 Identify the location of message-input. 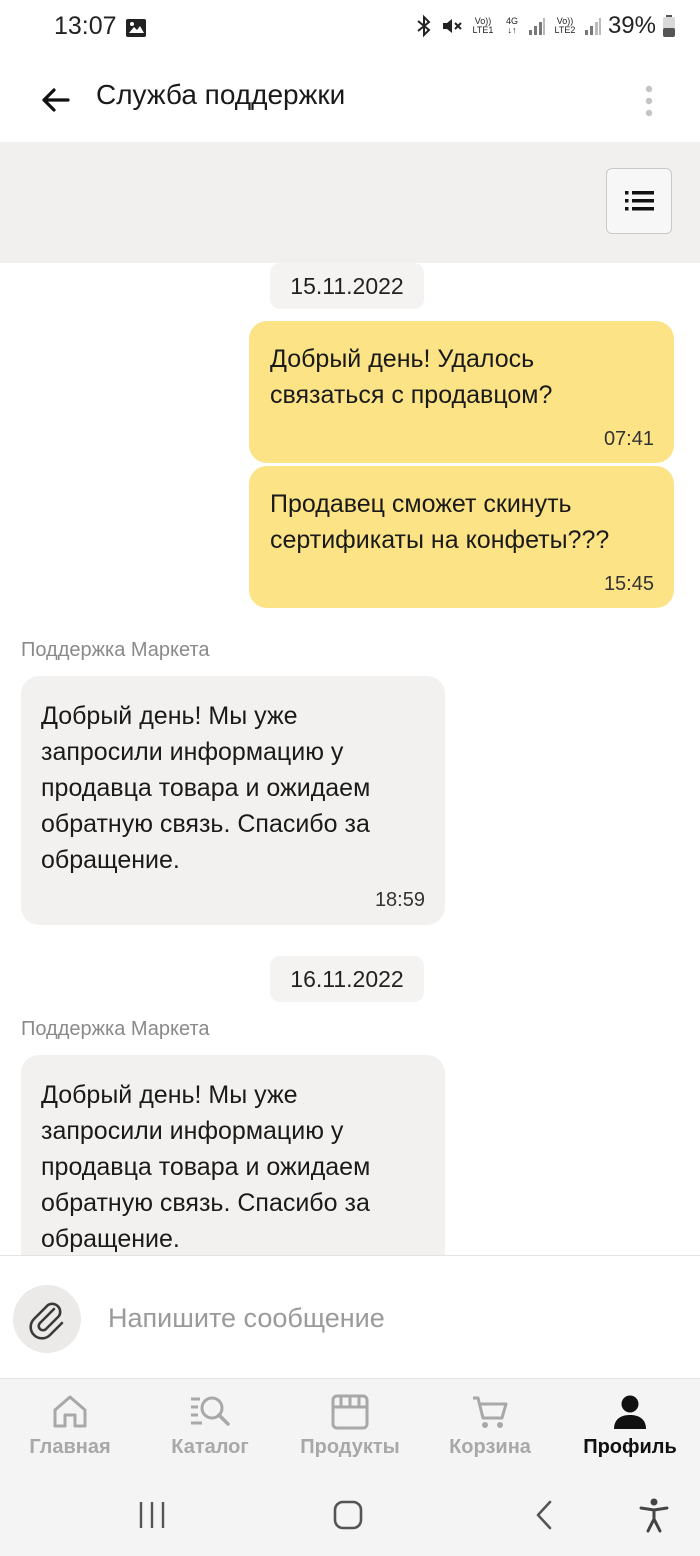
(388, 1318).